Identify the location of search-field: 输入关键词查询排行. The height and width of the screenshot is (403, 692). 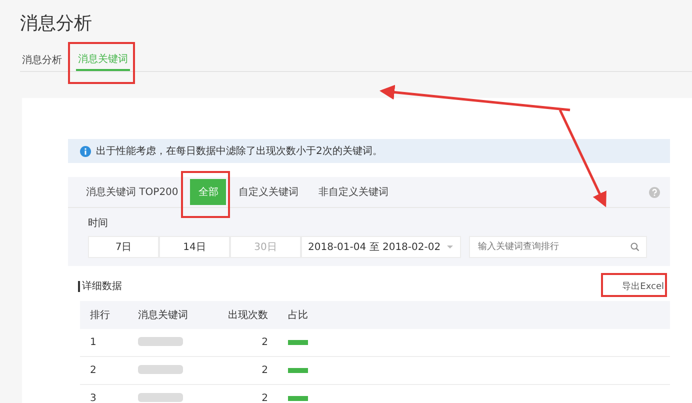
(558, 247).